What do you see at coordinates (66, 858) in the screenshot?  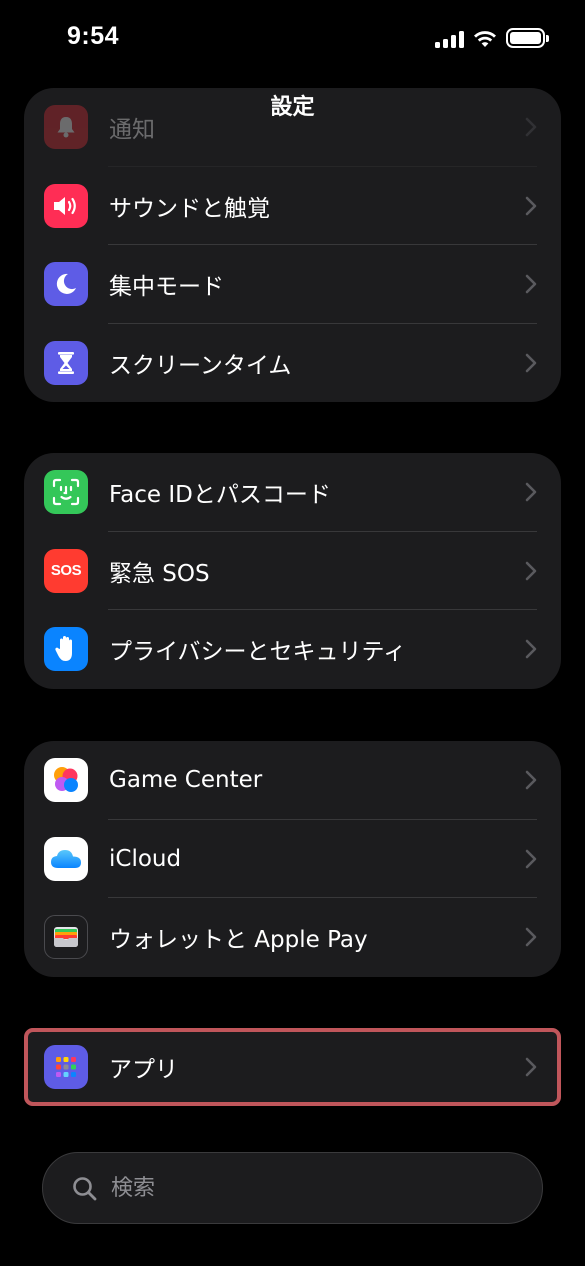 I see `cloud-icon` at bounding box center [66, 858].